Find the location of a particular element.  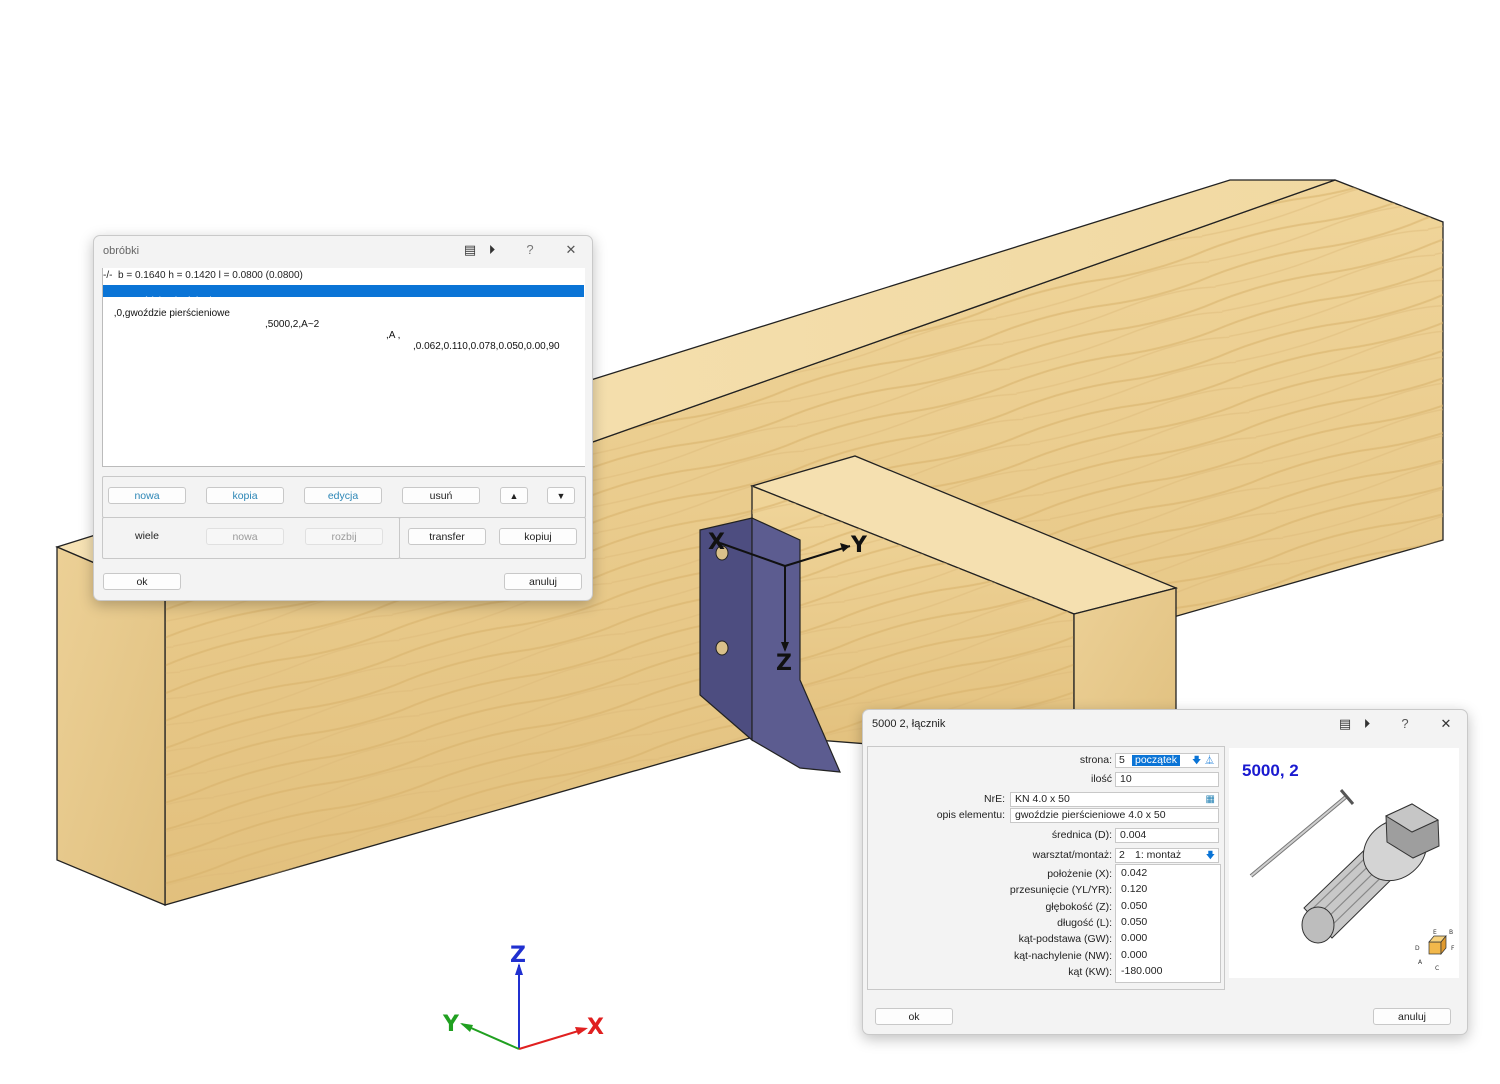

row-name: ,0,gwoździe pierścieniowe is located at coordinates (170, 313).